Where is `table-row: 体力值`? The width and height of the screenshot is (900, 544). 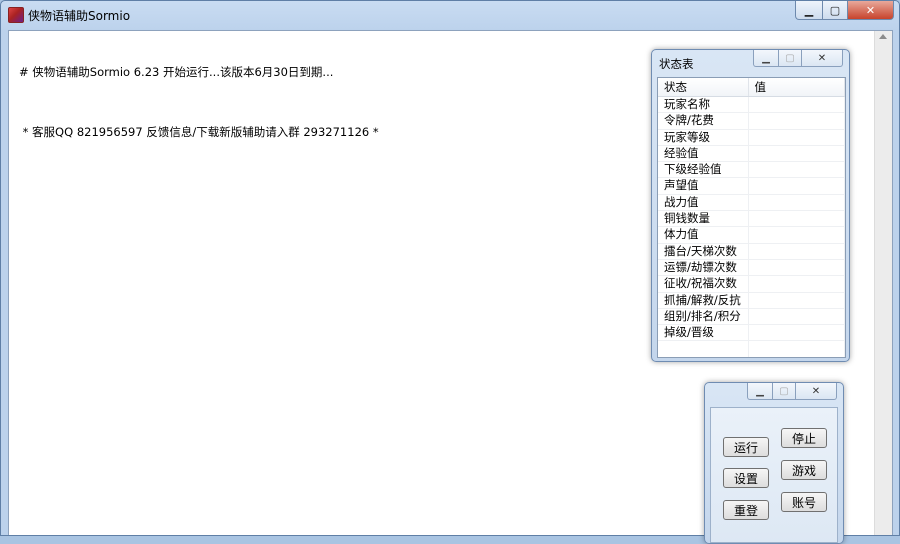 table-row: 体力值 is located at coordinates (751, 235).